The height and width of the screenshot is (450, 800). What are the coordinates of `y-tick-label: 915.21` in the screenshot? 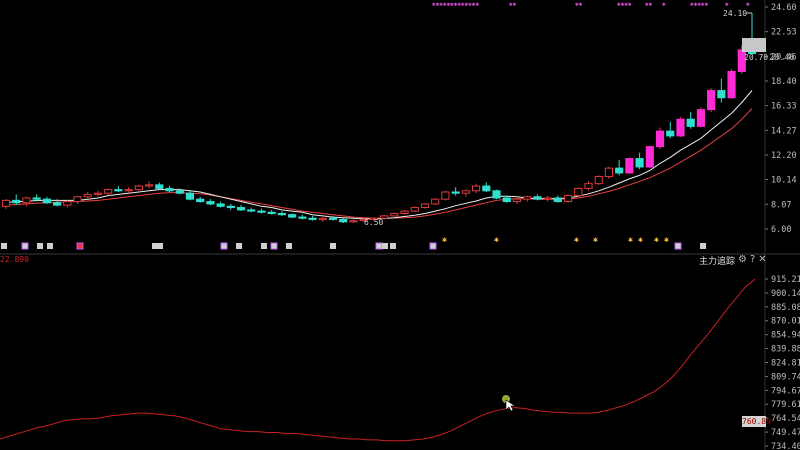 It's located at (785, 280).